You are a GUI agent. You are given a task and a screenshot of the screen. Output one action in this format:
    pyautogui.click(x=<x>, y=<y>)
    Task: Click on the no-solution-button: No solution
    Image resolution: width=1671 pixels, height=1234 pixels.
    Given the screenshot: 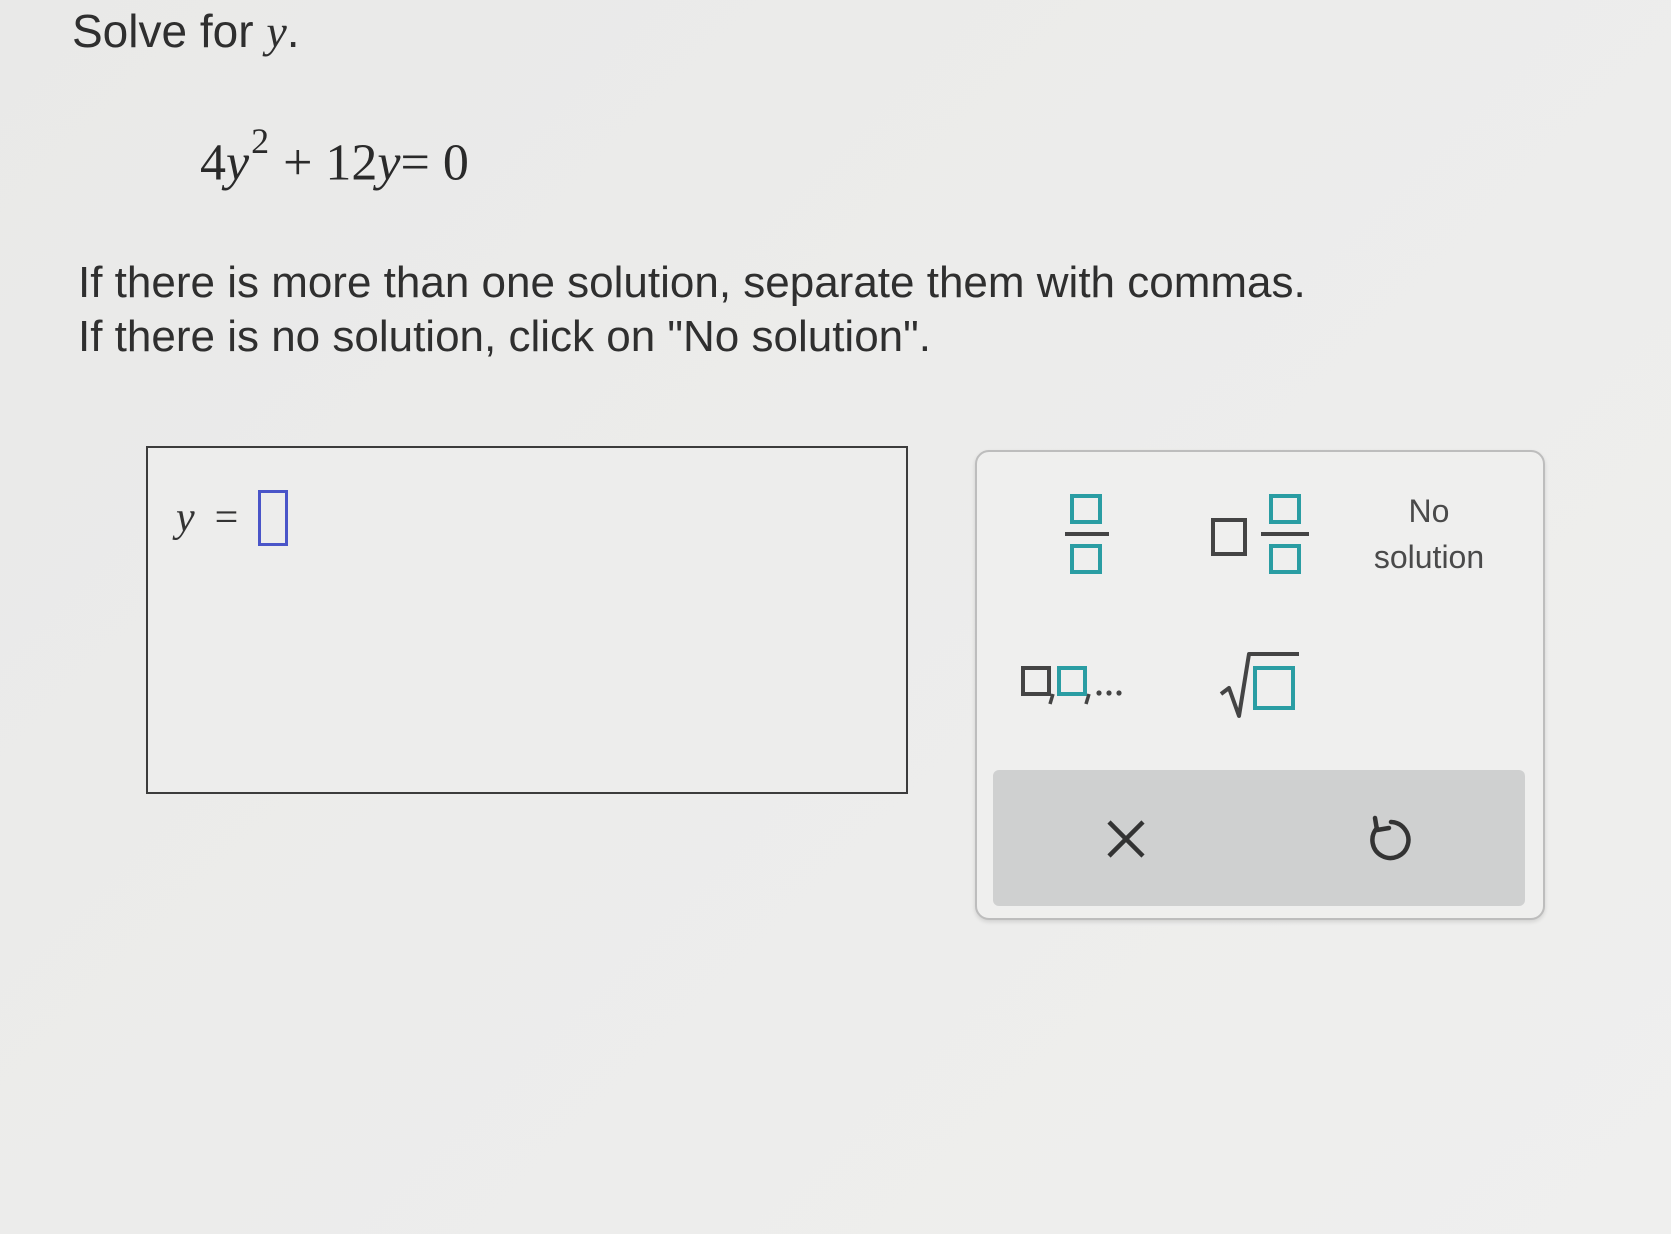 What is the action you would take?
    pyautogui.click(x=1429, y=534)
    